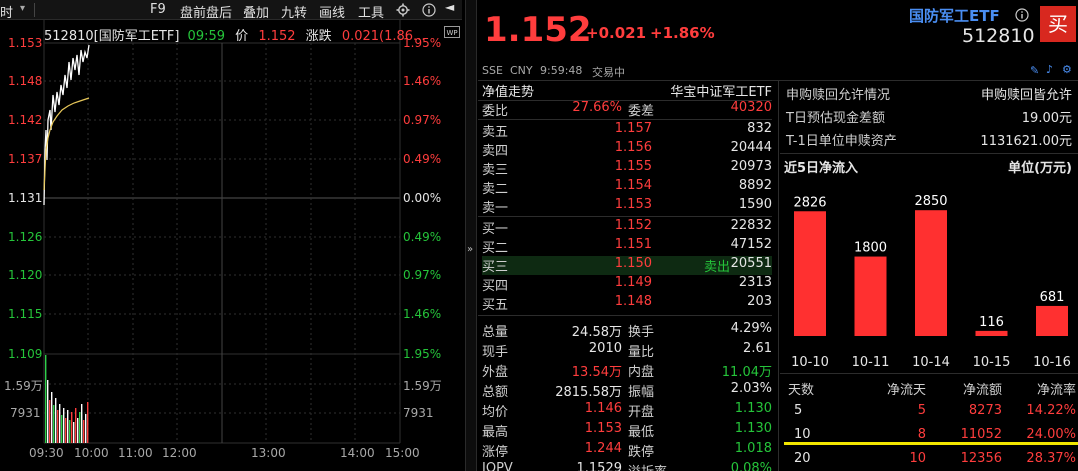  Describe the element at coordinates (495, 229) in the screenshot. I see `bid-label: 买一` at that location.